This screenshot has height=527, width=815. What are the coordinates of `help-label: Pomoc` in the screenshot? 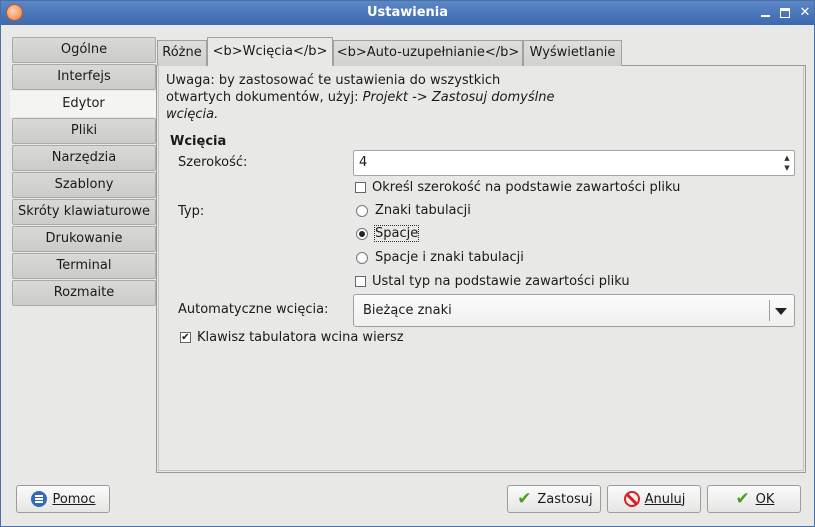 It's located at (74, 499).